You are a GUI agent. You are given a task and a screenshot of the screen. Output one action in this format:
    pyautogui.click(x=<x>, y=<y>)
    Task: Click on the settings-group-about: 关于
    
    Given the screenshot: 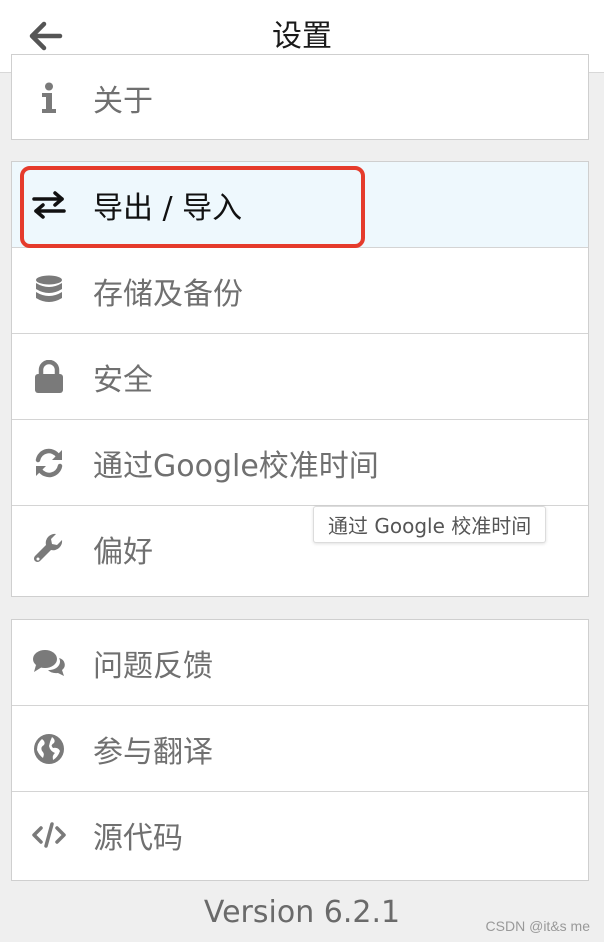 What is the action you would take?
    pyautogui.click(x=300, y=97)
    